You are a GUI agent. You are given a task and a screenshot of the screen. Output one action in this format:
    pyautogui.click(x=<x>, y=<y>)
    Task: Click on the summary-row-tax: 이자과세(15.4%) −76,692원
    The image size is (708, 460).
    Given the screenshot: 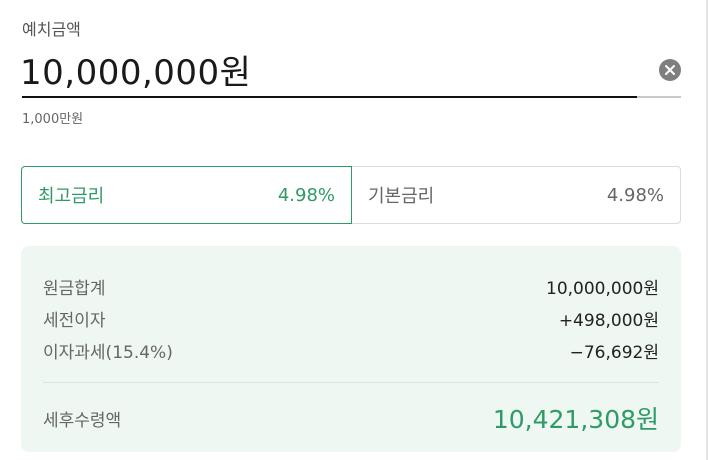 What is the action you would take?
    pyautogui.click(x=351, y=350)
    